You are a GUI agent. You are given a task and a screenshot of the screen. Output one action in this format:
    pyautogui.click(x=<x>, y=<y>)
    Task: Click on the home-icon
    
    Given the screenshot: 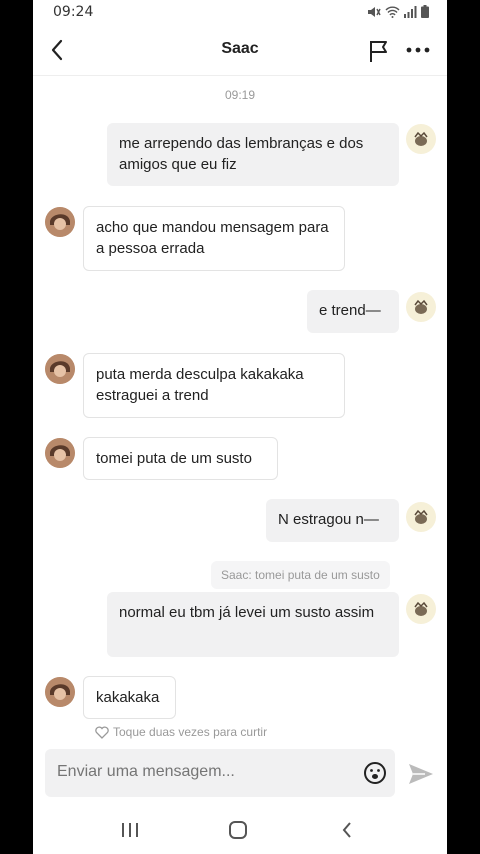 What is the action you would take?
    pyautogui.click(x=238, y=830)
    